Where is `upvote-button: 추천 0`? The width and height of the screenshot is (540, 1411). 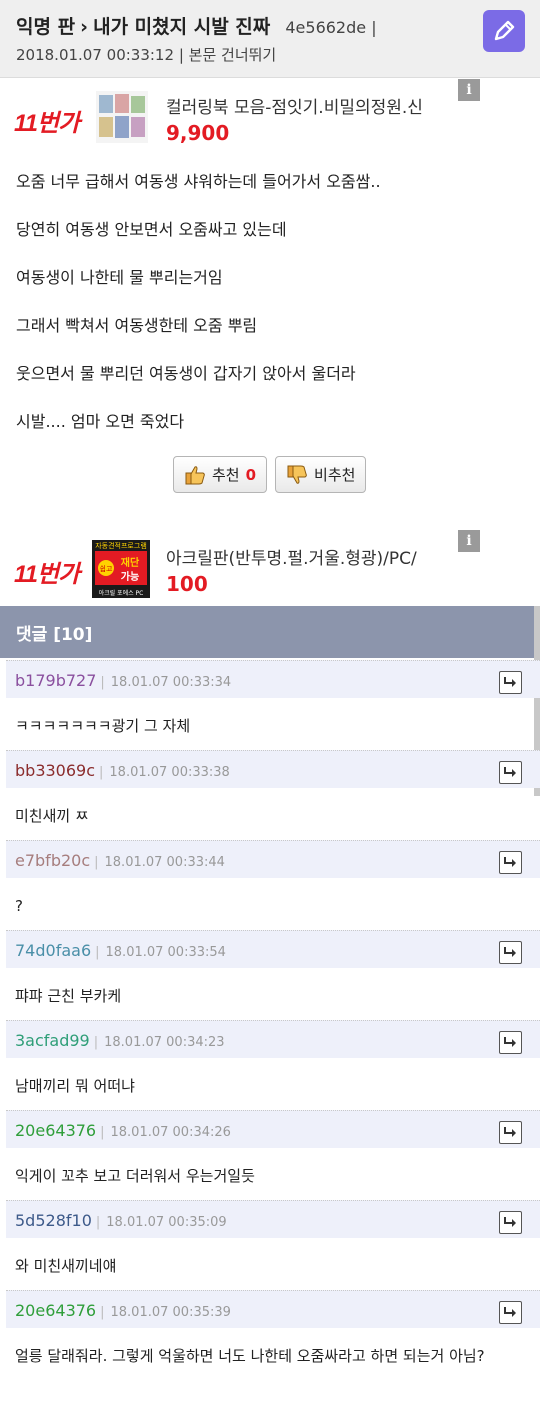
upvote-button: 추천 0 is located at coordinates (220, 474).